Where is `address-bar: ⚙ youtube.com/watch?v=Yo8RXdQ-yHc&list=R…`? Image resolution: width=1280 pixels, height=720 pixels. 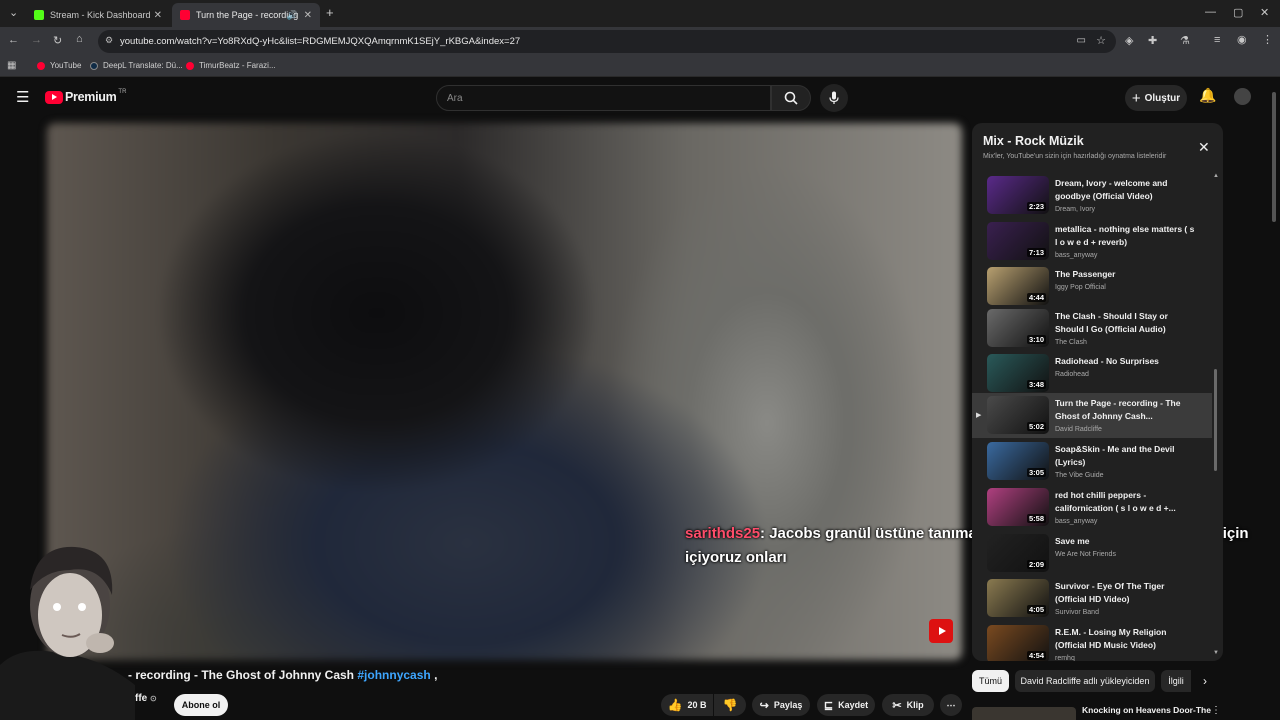 address-bar: ⚙ youtube.com/watch?v=Yo8RXdQ-yHc&list=R… is located at coordinates (607, 41).